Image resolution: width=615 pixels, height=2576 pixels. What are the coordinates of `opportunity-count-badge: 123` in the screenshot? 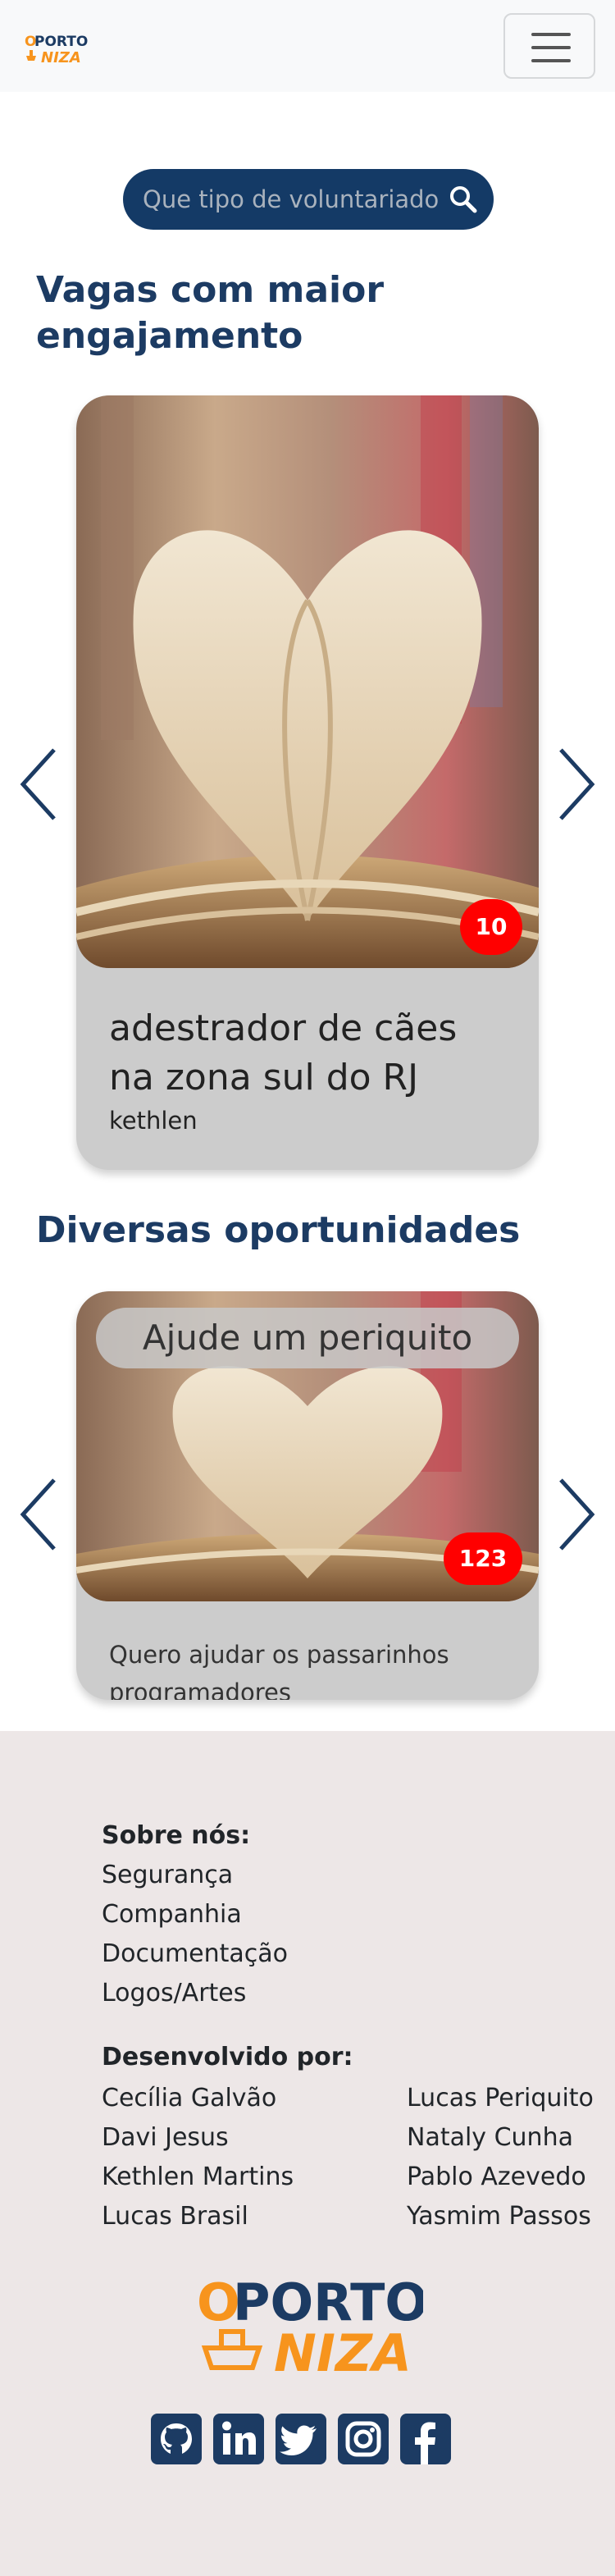 It's located at (483, 1558).